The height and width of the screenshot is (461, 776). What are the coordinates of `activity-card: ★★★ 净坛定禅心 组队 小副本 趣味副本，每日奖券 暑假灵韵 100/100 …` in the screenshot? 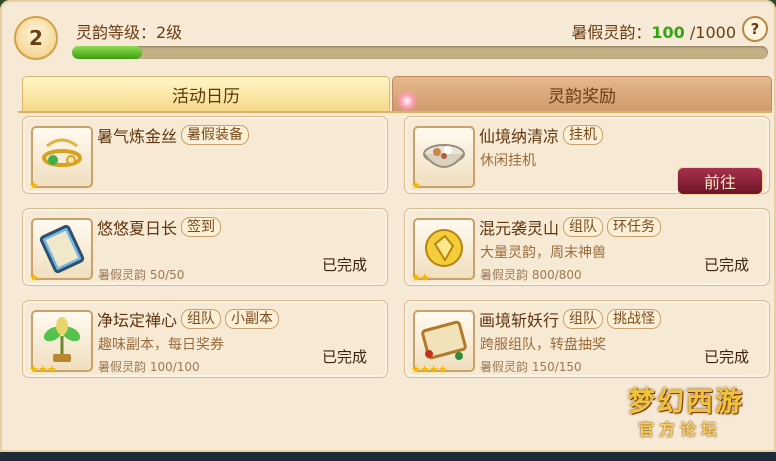 It's located at (205, 339).